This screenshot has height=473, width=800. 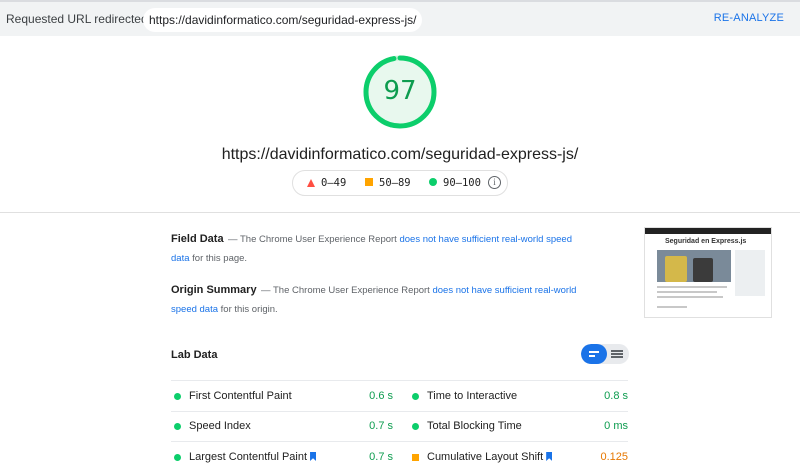 What do you see at coordinates (334, 183) in the screenshot?
I see `legend-fail-label: 0–49` at bounding box center [334, 183].